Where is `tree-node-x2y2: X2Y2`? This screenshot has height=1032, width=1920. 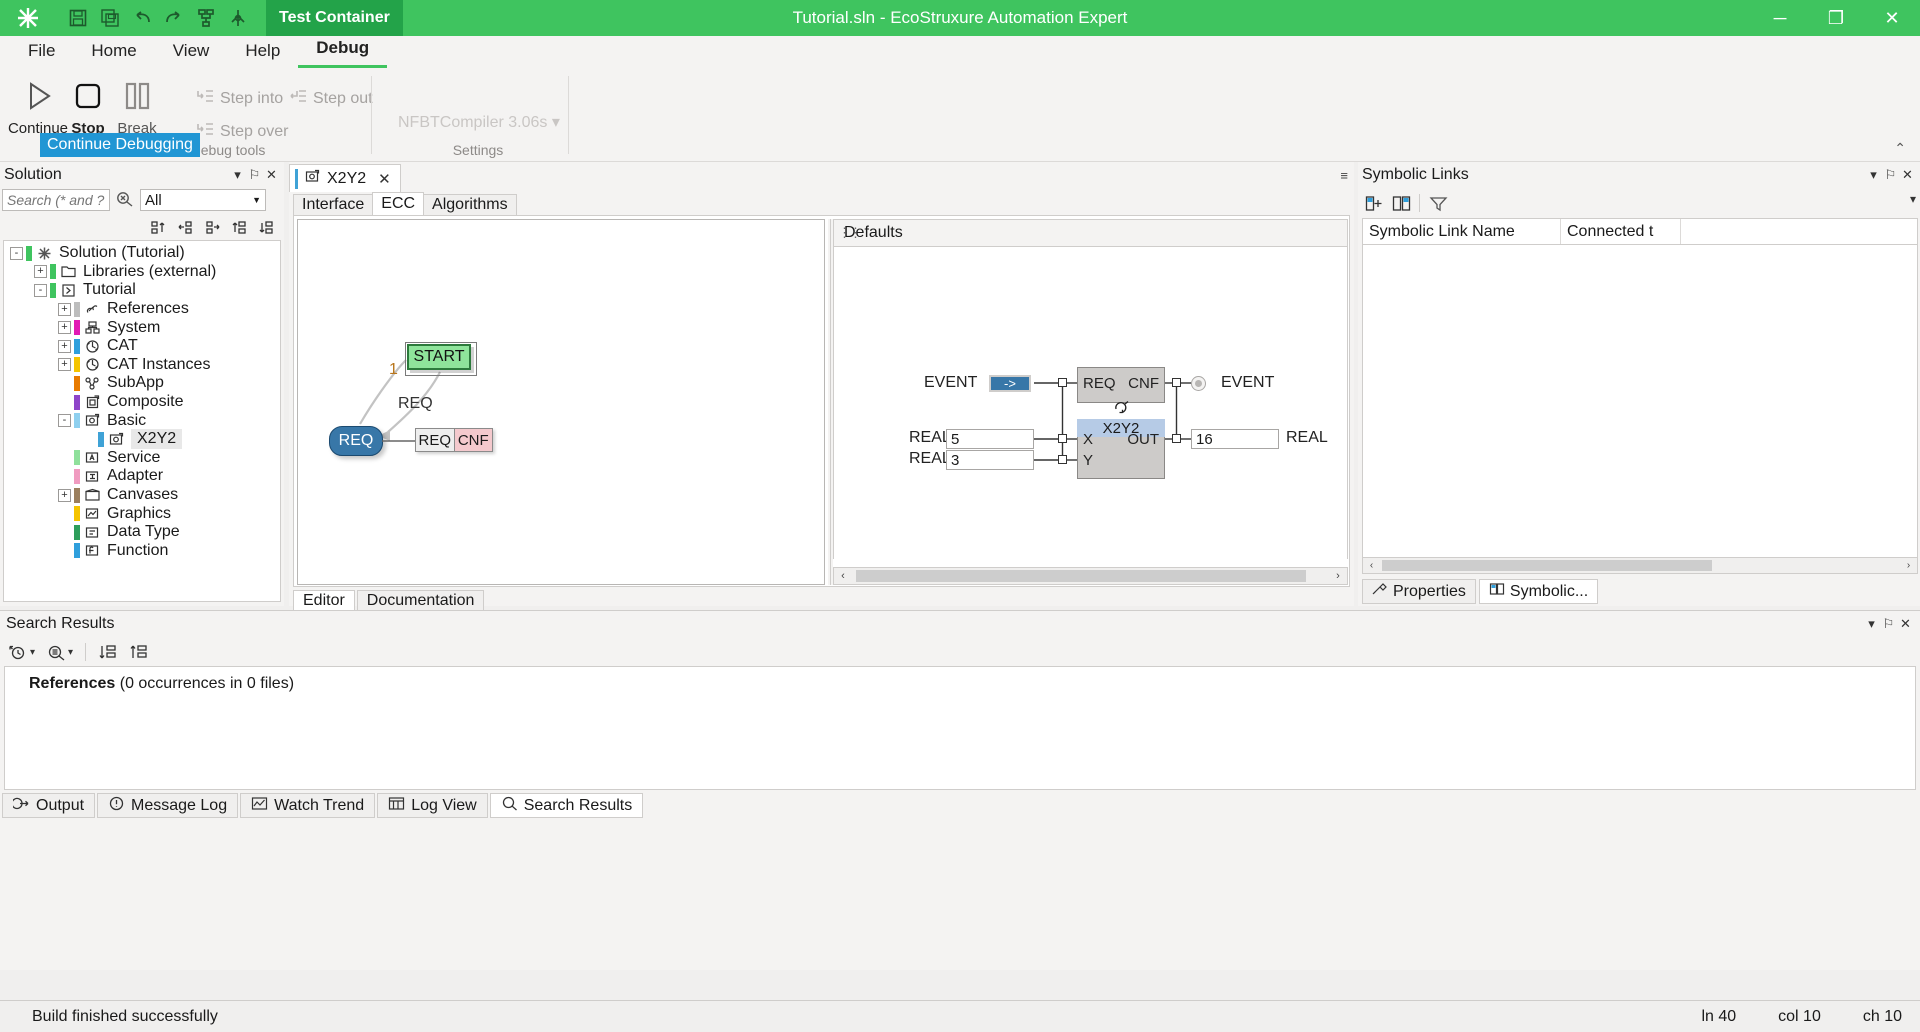 tree-node-x2y2: X2Y2 is located at coordinates (142, 439).